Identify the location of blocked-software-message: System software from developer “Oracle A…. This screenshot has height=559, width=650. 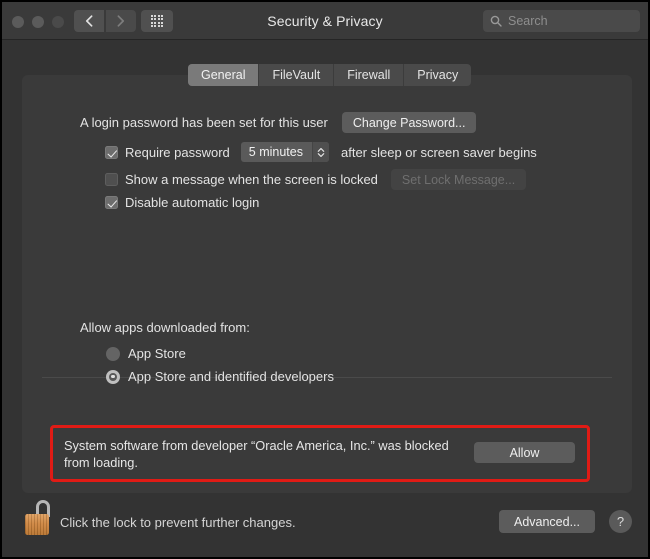
(256, 454).